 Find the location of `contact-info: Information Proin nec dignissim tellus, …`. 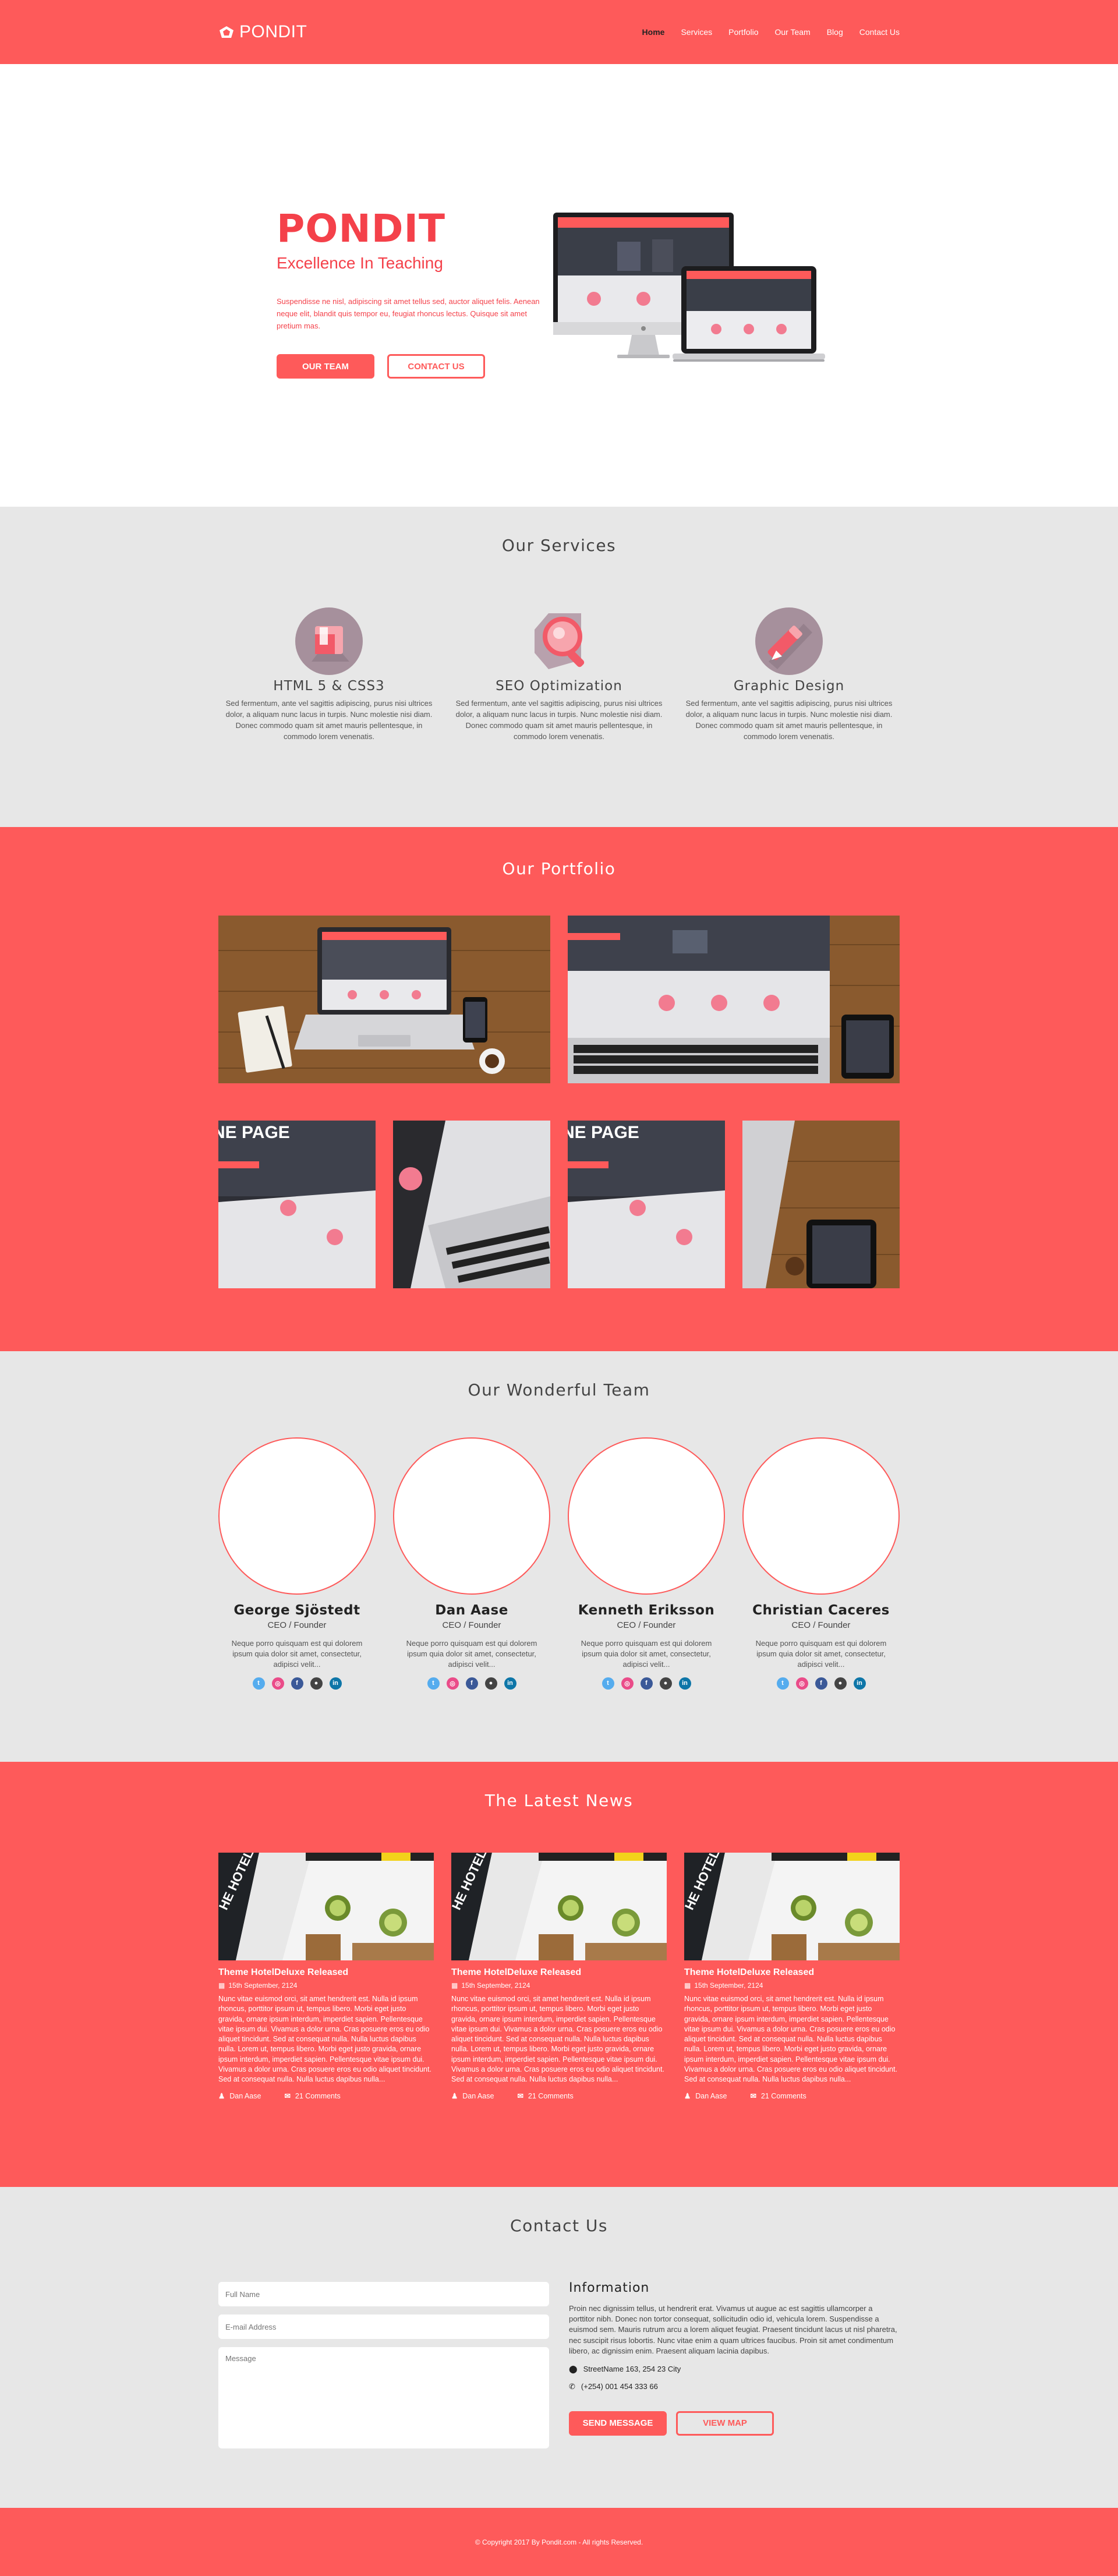

contact-info: Information Proin nec dignissim tellus, … is located at coordinates (734, 2369).